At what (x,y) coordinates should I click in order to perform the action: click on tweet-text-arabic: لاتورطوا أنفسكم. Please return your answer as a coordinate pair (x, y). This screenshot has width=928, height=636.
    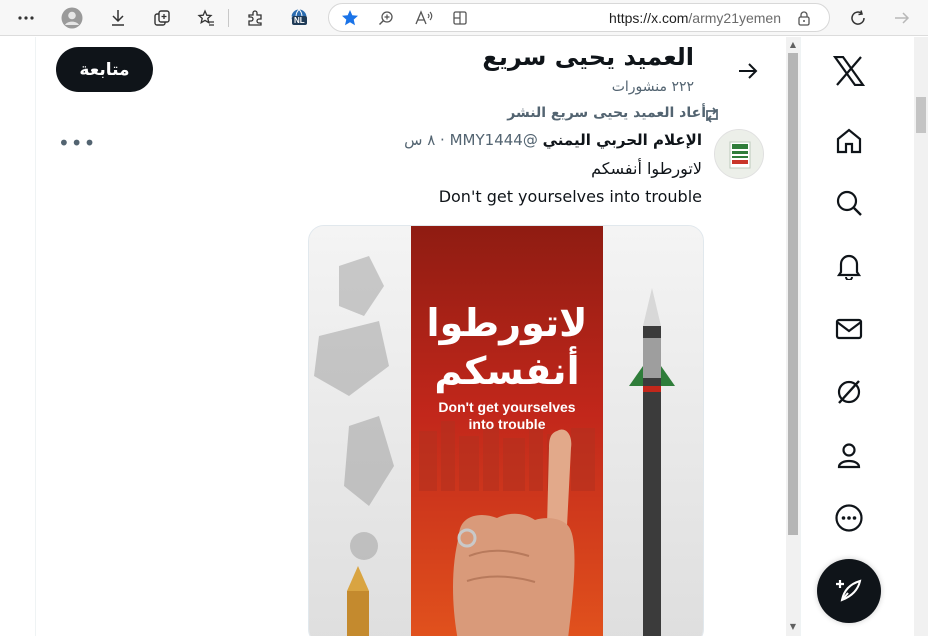
    Looking at the image, I should click on (646, 168).